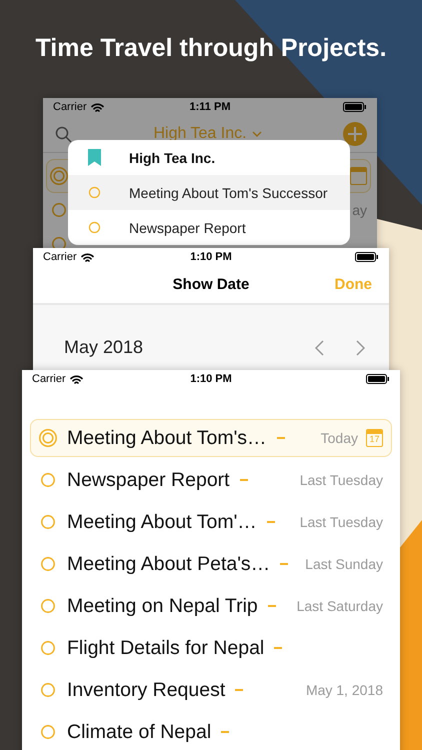 This screenshot has width=422, height=750. I want to click on task-date: ay, so click(359, 210).